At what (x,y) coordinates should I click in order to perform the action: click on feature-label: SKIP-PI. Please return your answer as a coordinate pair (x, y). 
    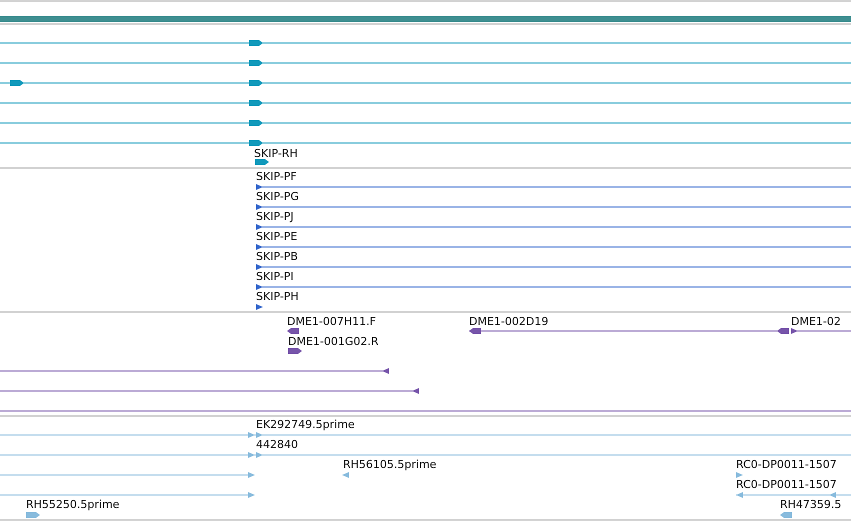
    Looking at the image, I should click on (275, 276).